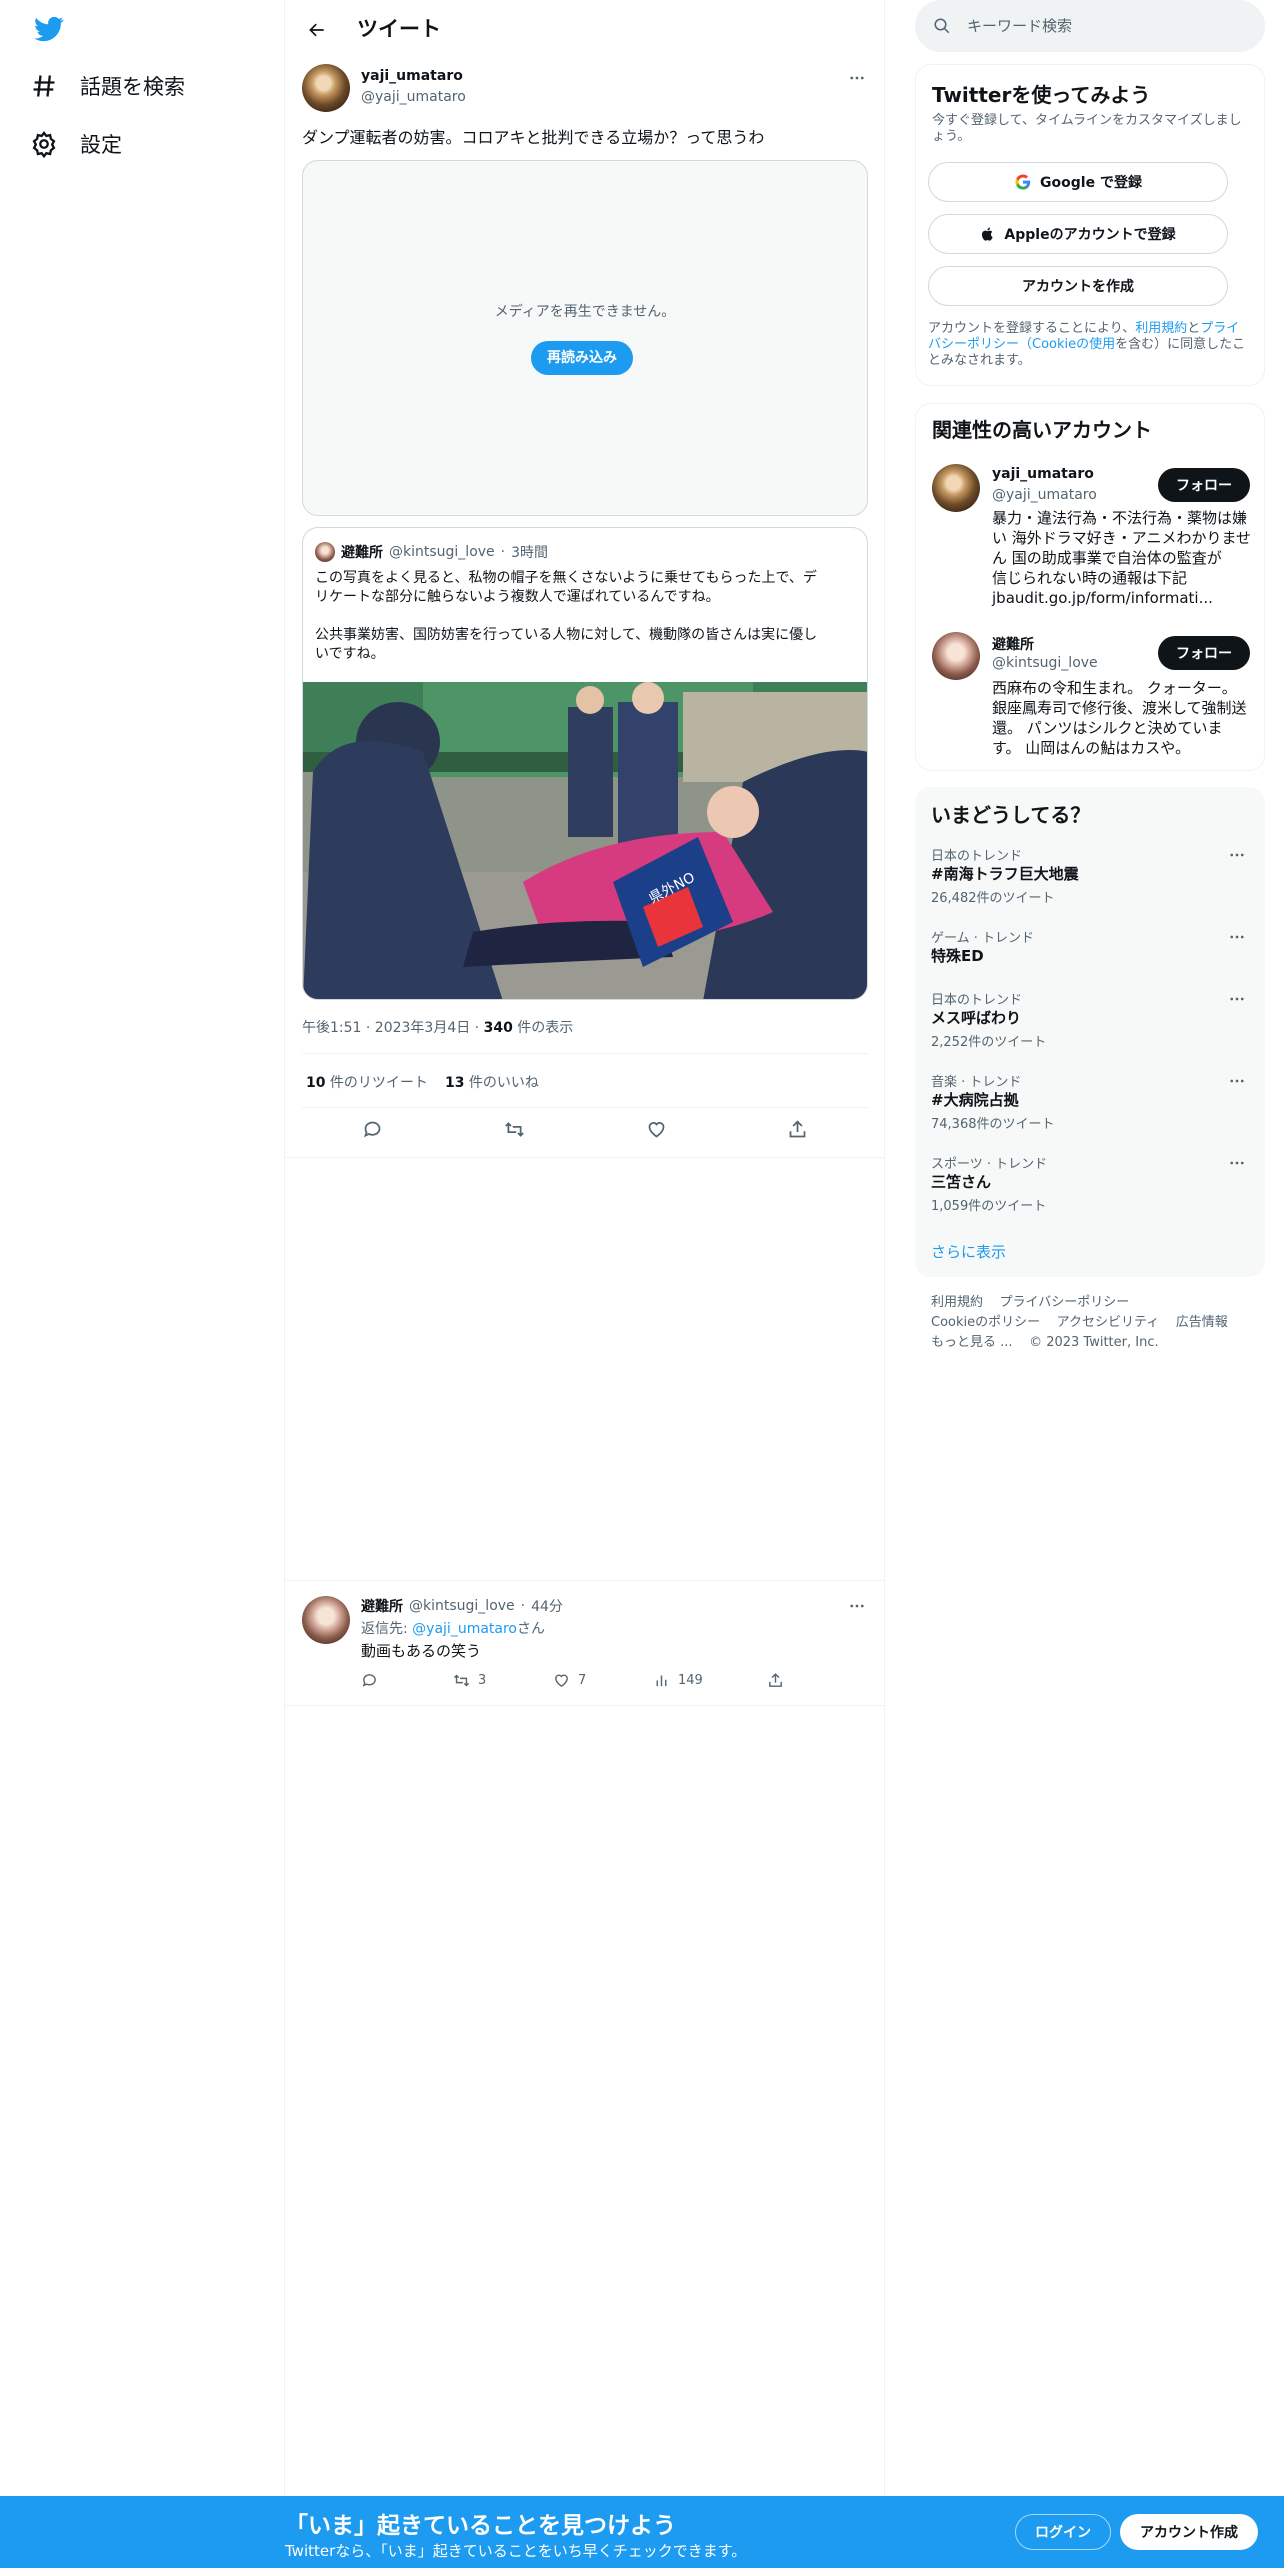 This screenshot has height=2568, width=1284. Describe the element at coordinates (942, 26) in the screenshot. I see `search-icon` at that location.